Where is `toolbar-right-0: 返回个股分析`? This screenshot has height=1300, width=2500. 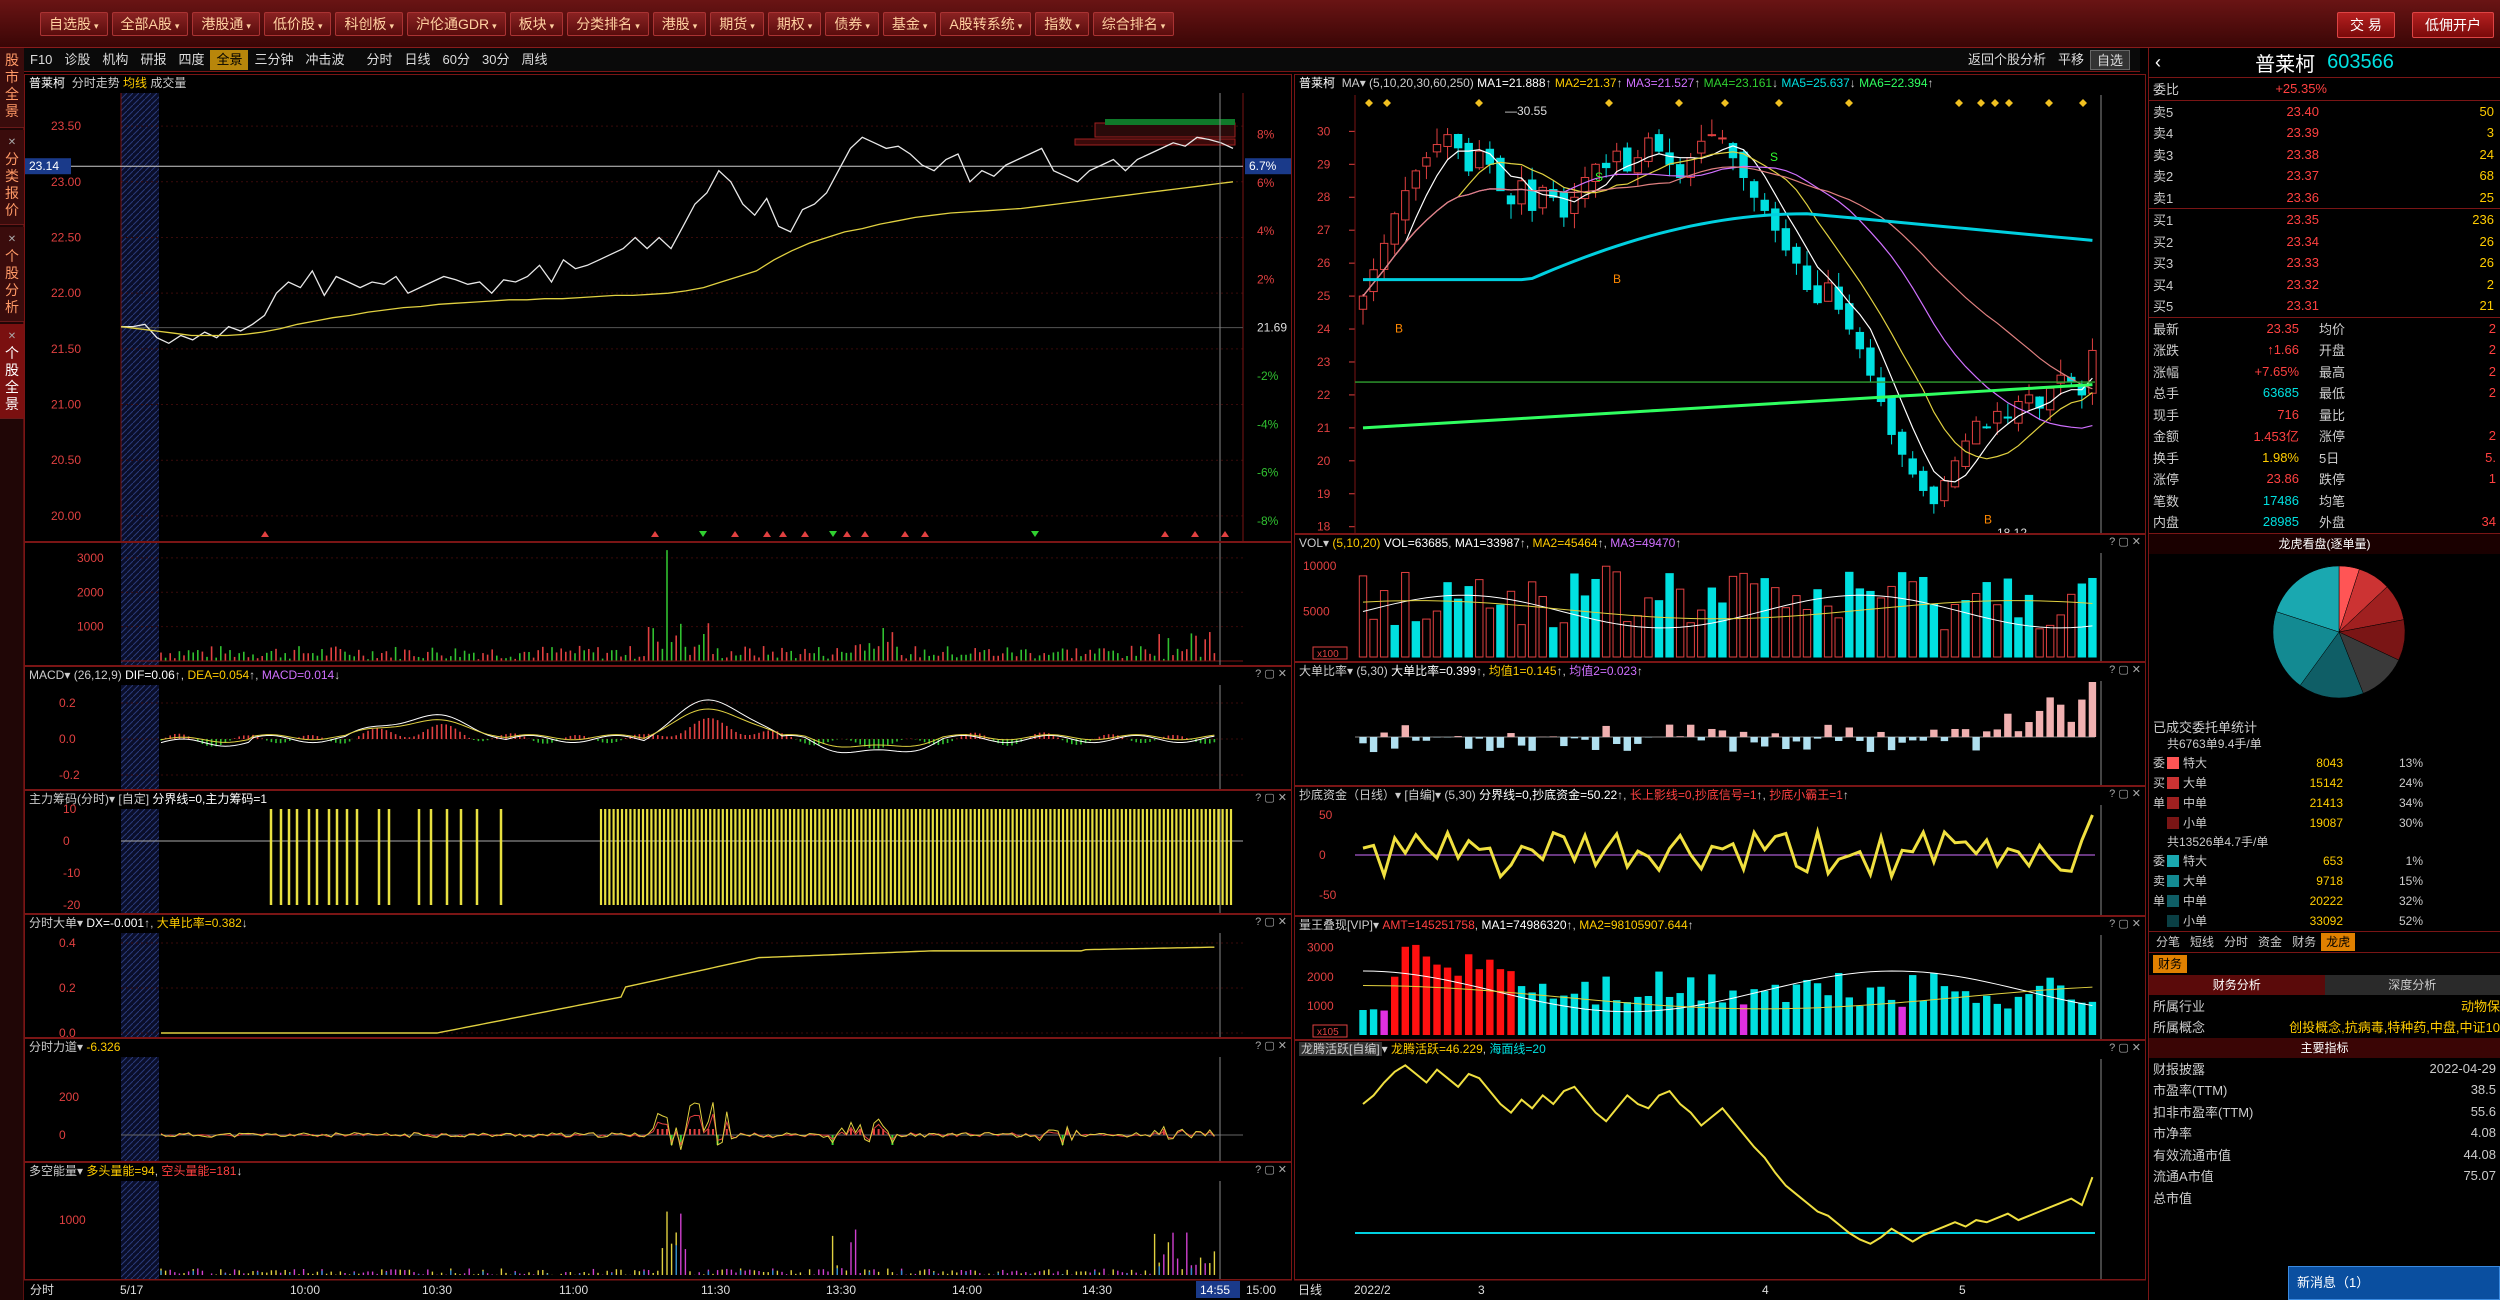
toolbar-right-0: 返回个股分析 is located at coordinates (2007, 60).